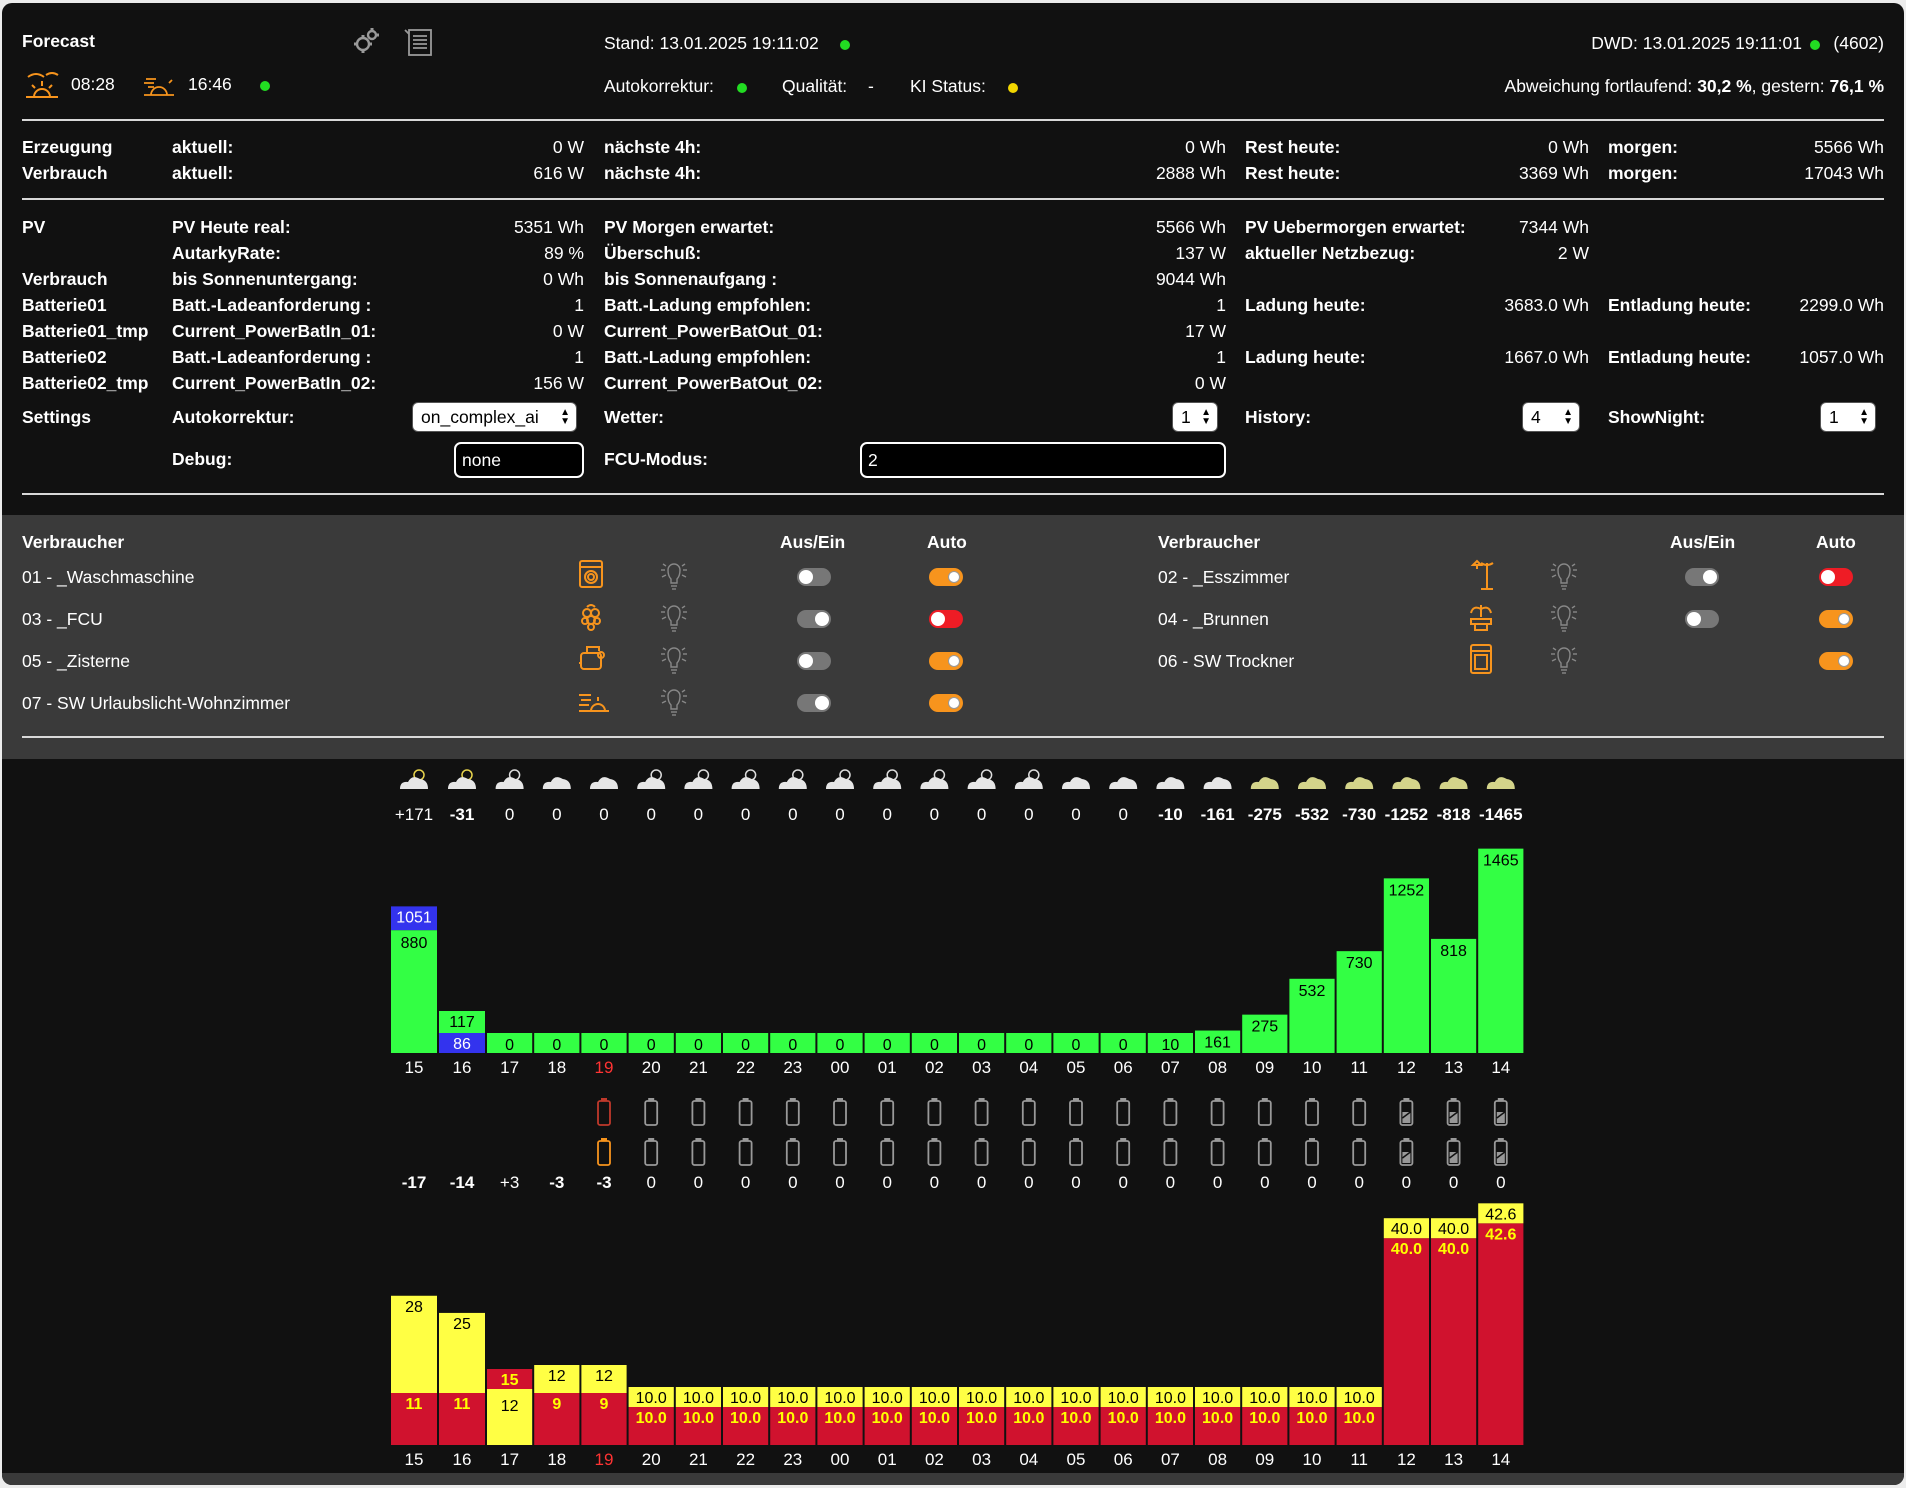  I want to click on price-hour-label: 04, so click(1028, 1459).